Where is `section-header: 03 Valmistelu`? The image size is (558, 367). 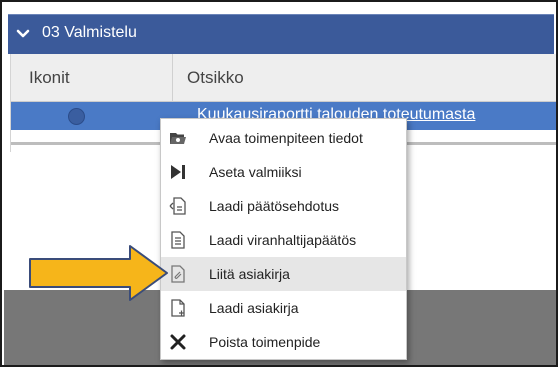
section-header: 03 Valmistelu is located at coordinates (281, 34).